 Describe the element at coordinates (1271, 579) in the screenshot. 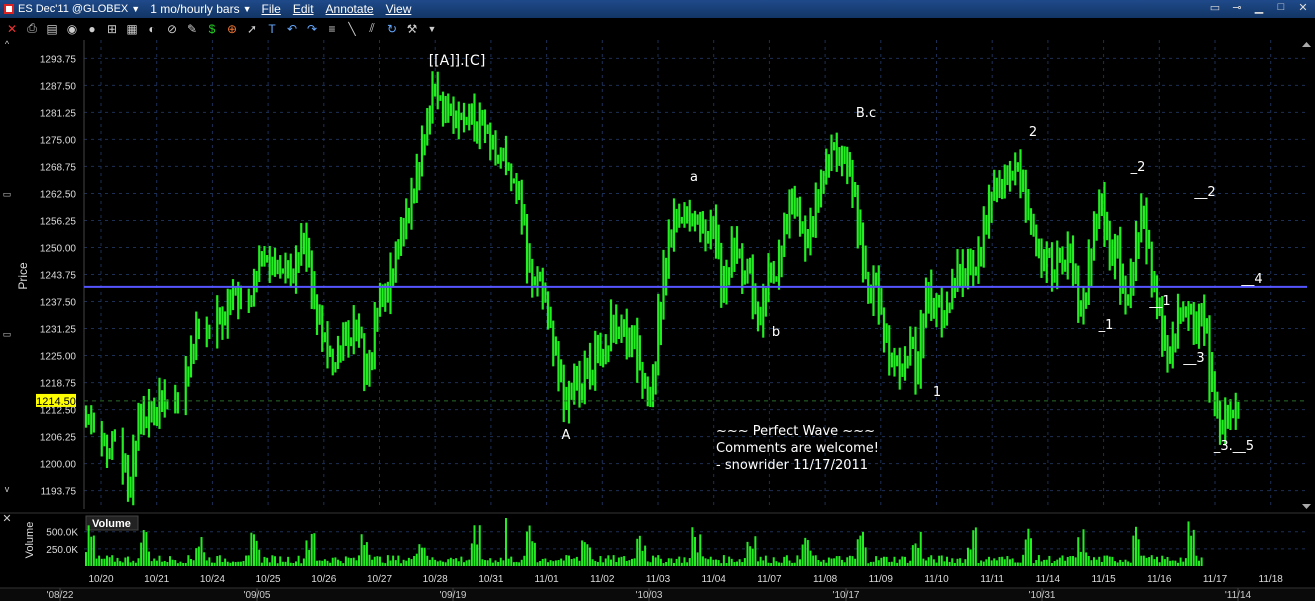

I see `time-tick-label: 11/18` at that location.